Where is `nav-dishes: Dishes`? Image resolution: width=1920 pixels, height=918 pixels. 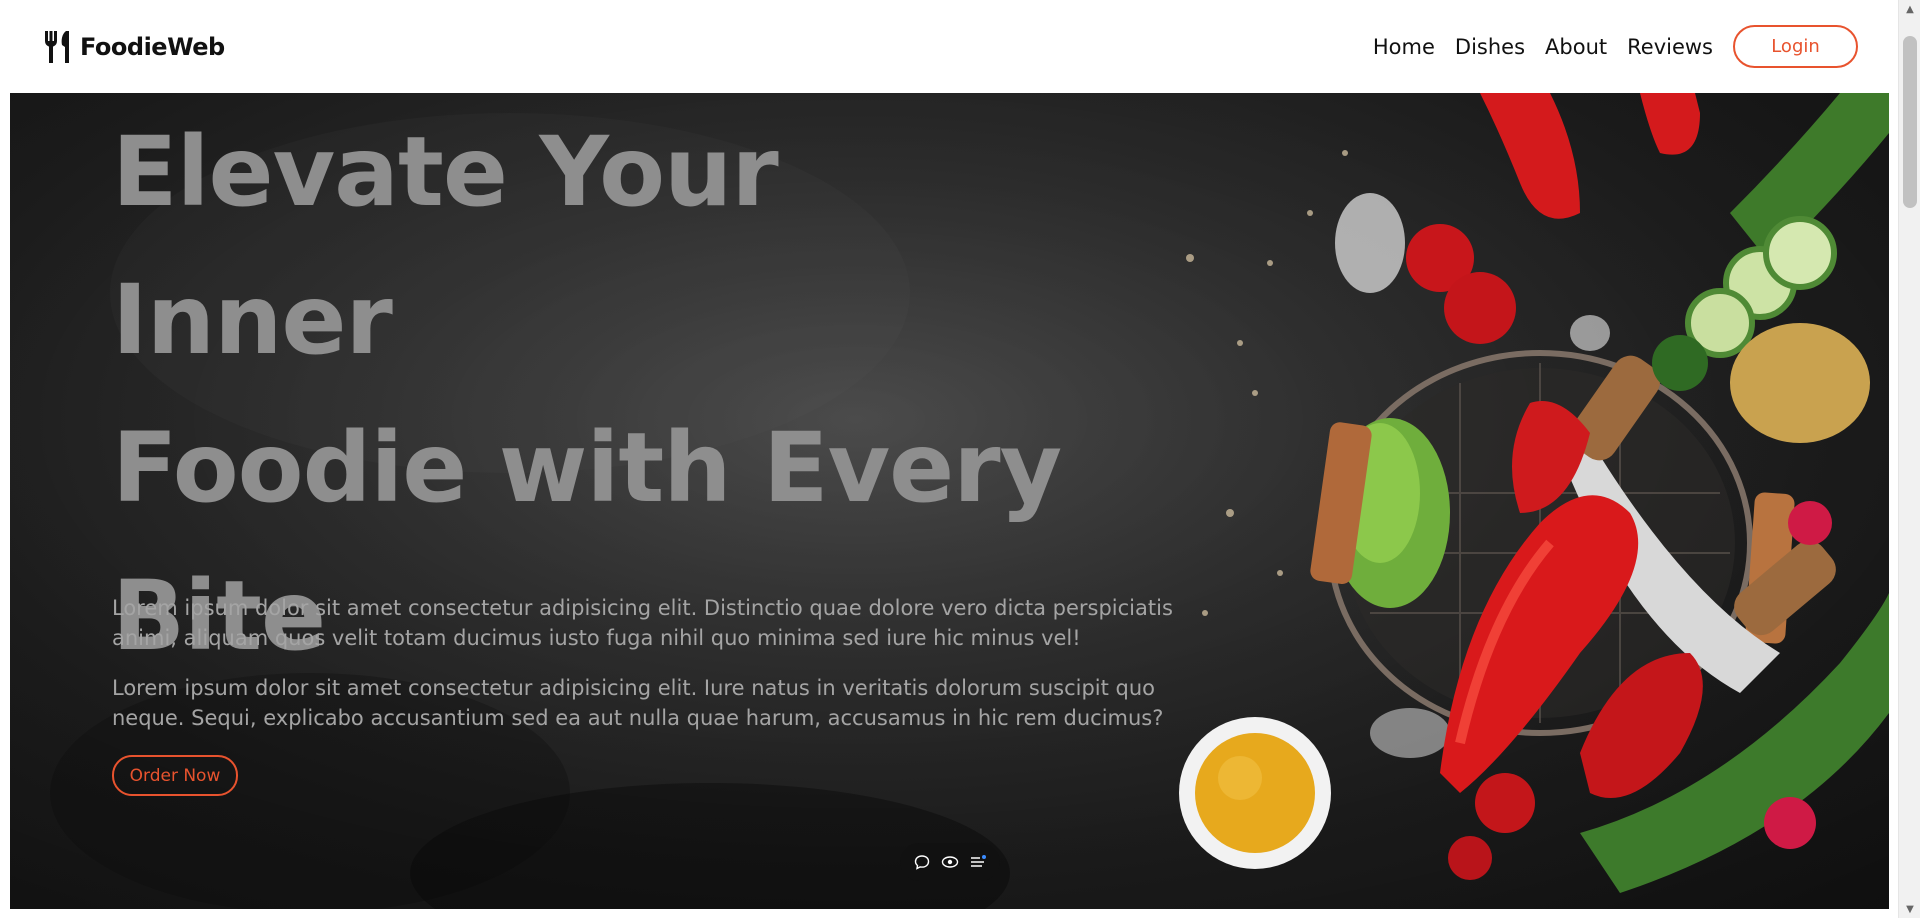
nav-dishes: Dishes is located at coordinates (1490, 47).